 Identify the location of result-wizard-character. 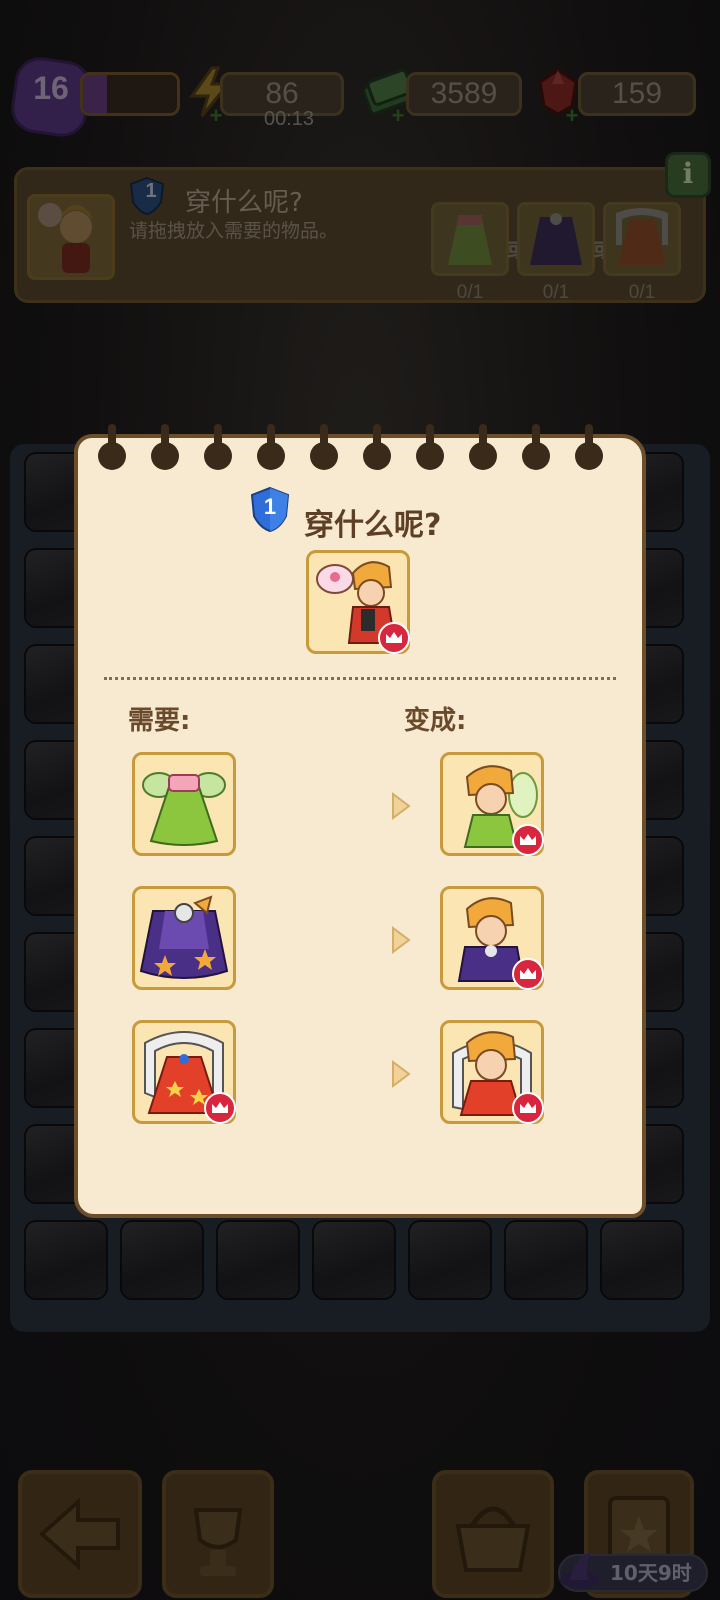
(492, 938).